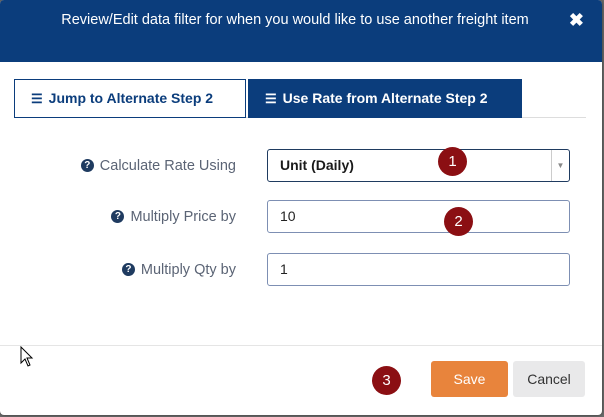 Image resolution: width=604 pixels, height=417 pixels. What do you see at coordinates (560, 165) in the screenshot?
I see `chevron-down-icon: ▼` at bounding box center [560, 165].